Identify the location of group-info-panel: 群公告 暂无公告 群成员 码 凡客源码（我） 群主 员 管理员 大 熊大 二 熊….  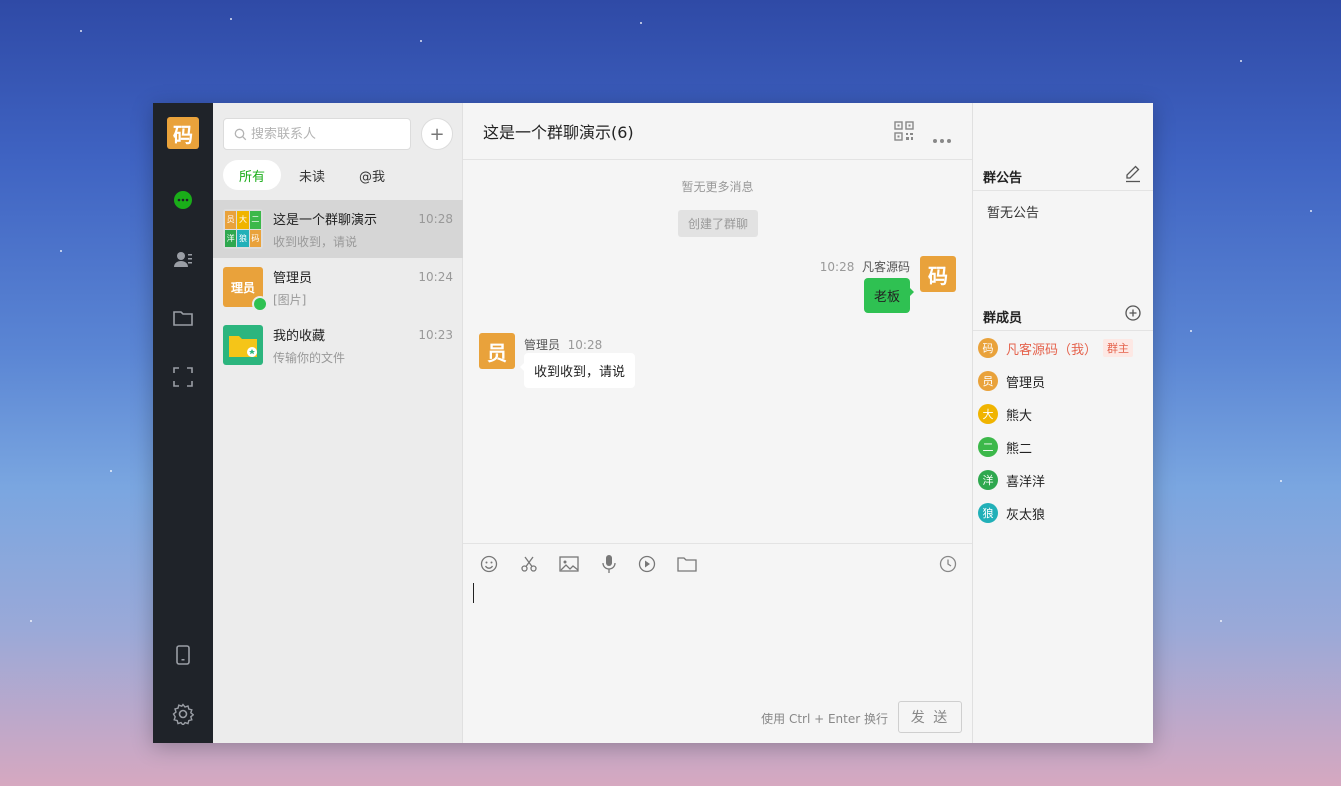
(1063, 423).